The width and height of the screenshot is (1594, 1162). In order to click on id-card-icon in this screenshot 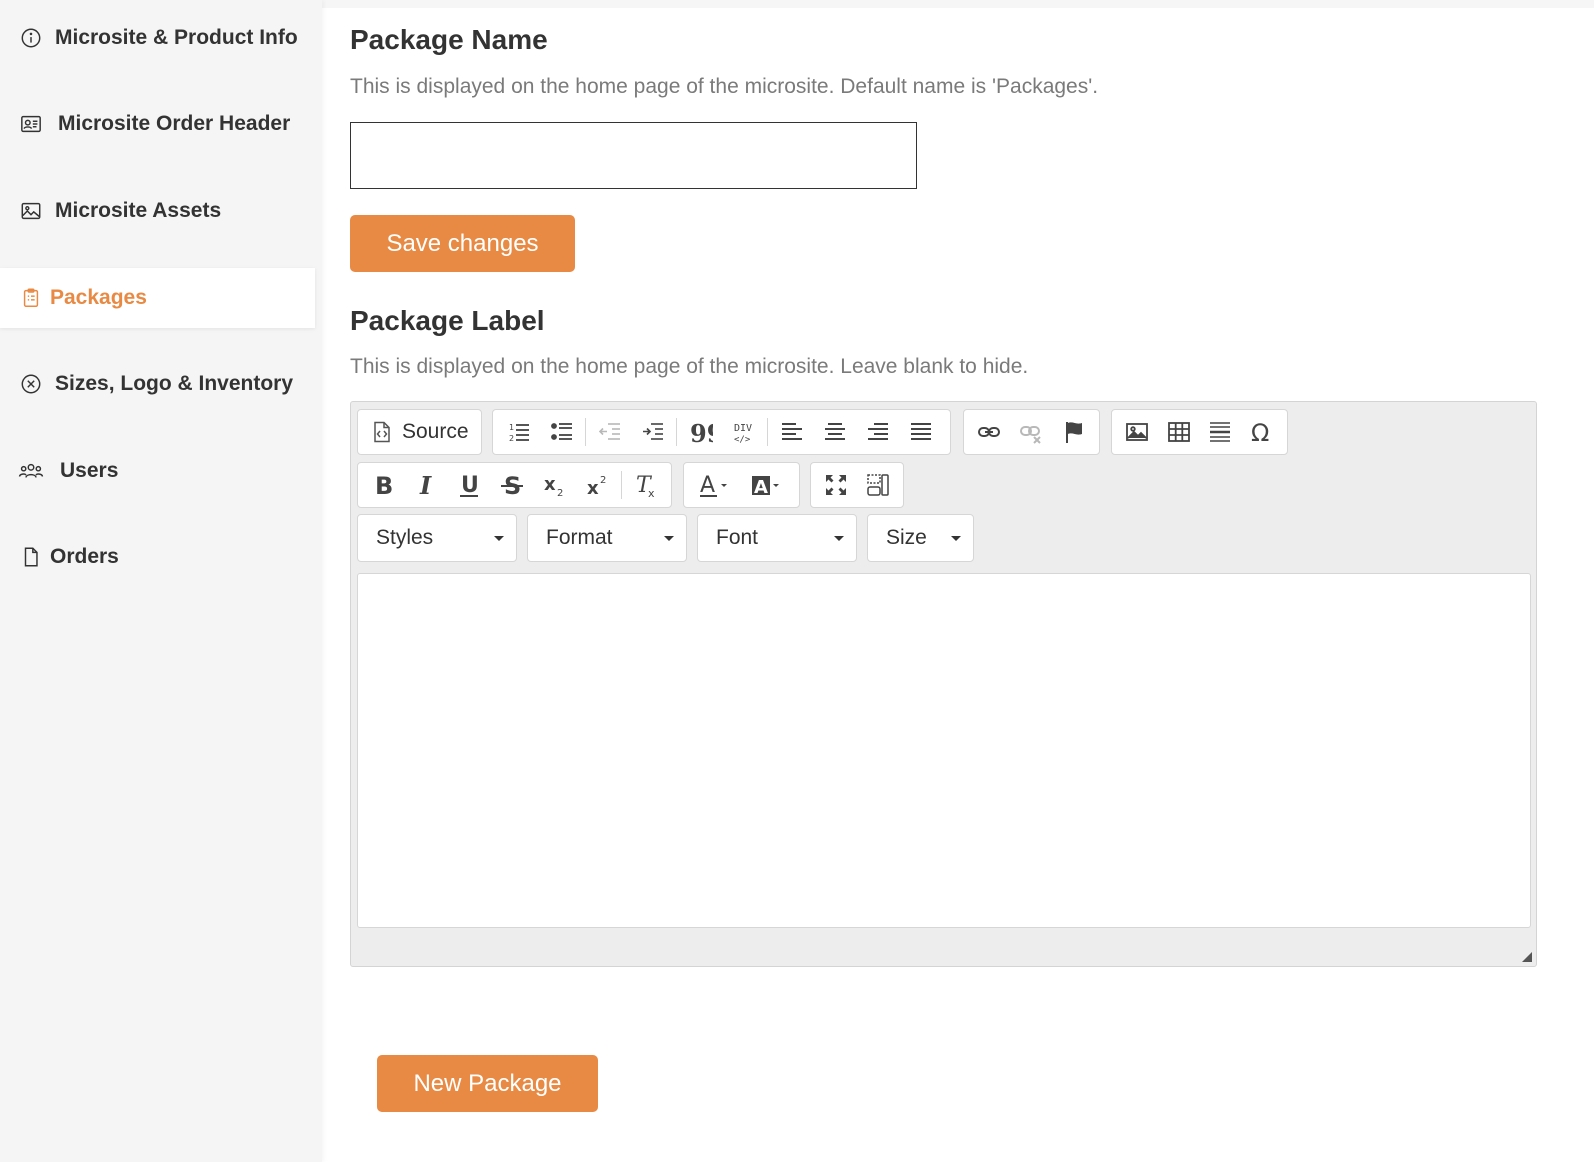, I will do `click(31, 124)`.